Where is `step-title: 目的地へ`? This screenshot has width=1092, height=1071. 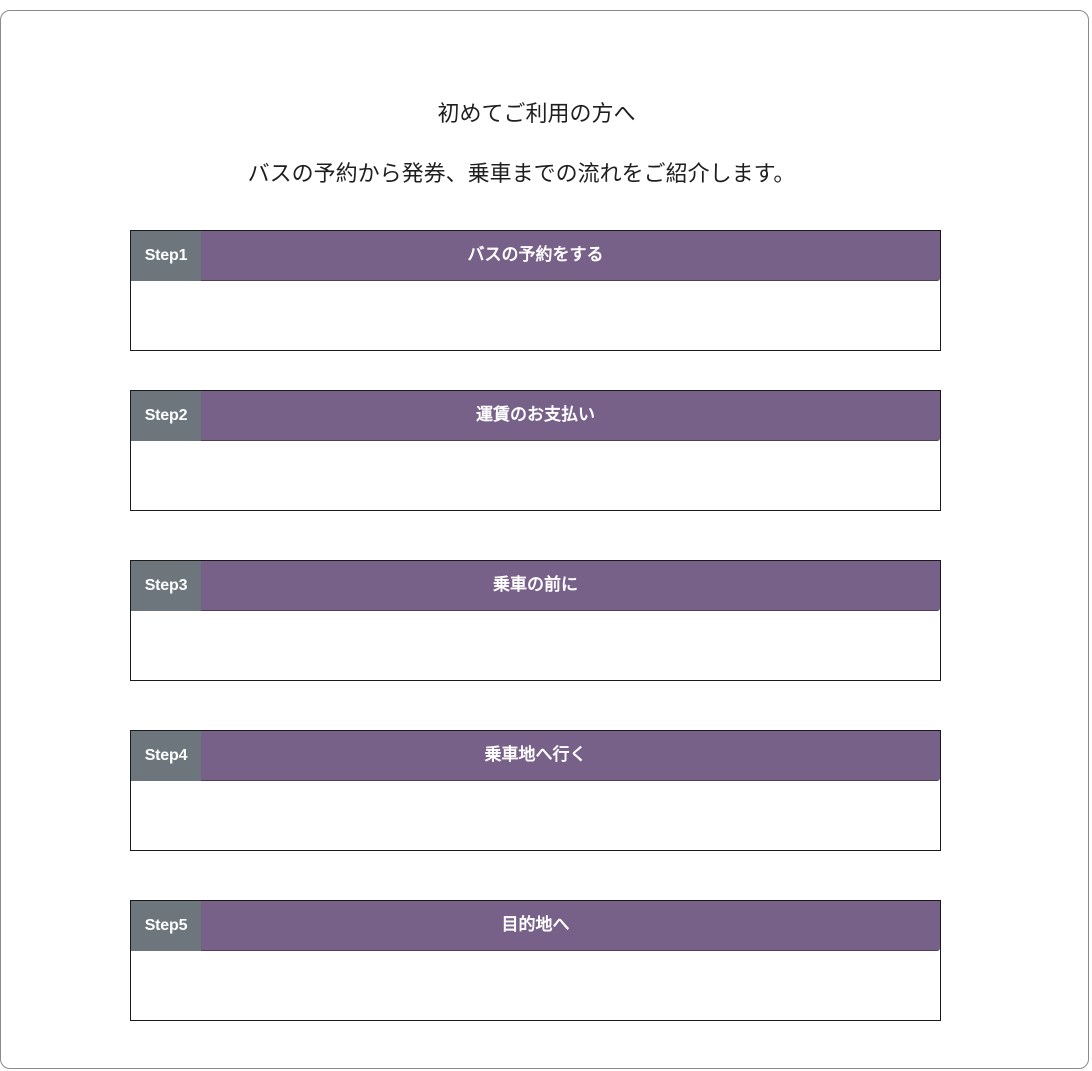
step-title: 目的地へ is located at coordinates (535, 925).